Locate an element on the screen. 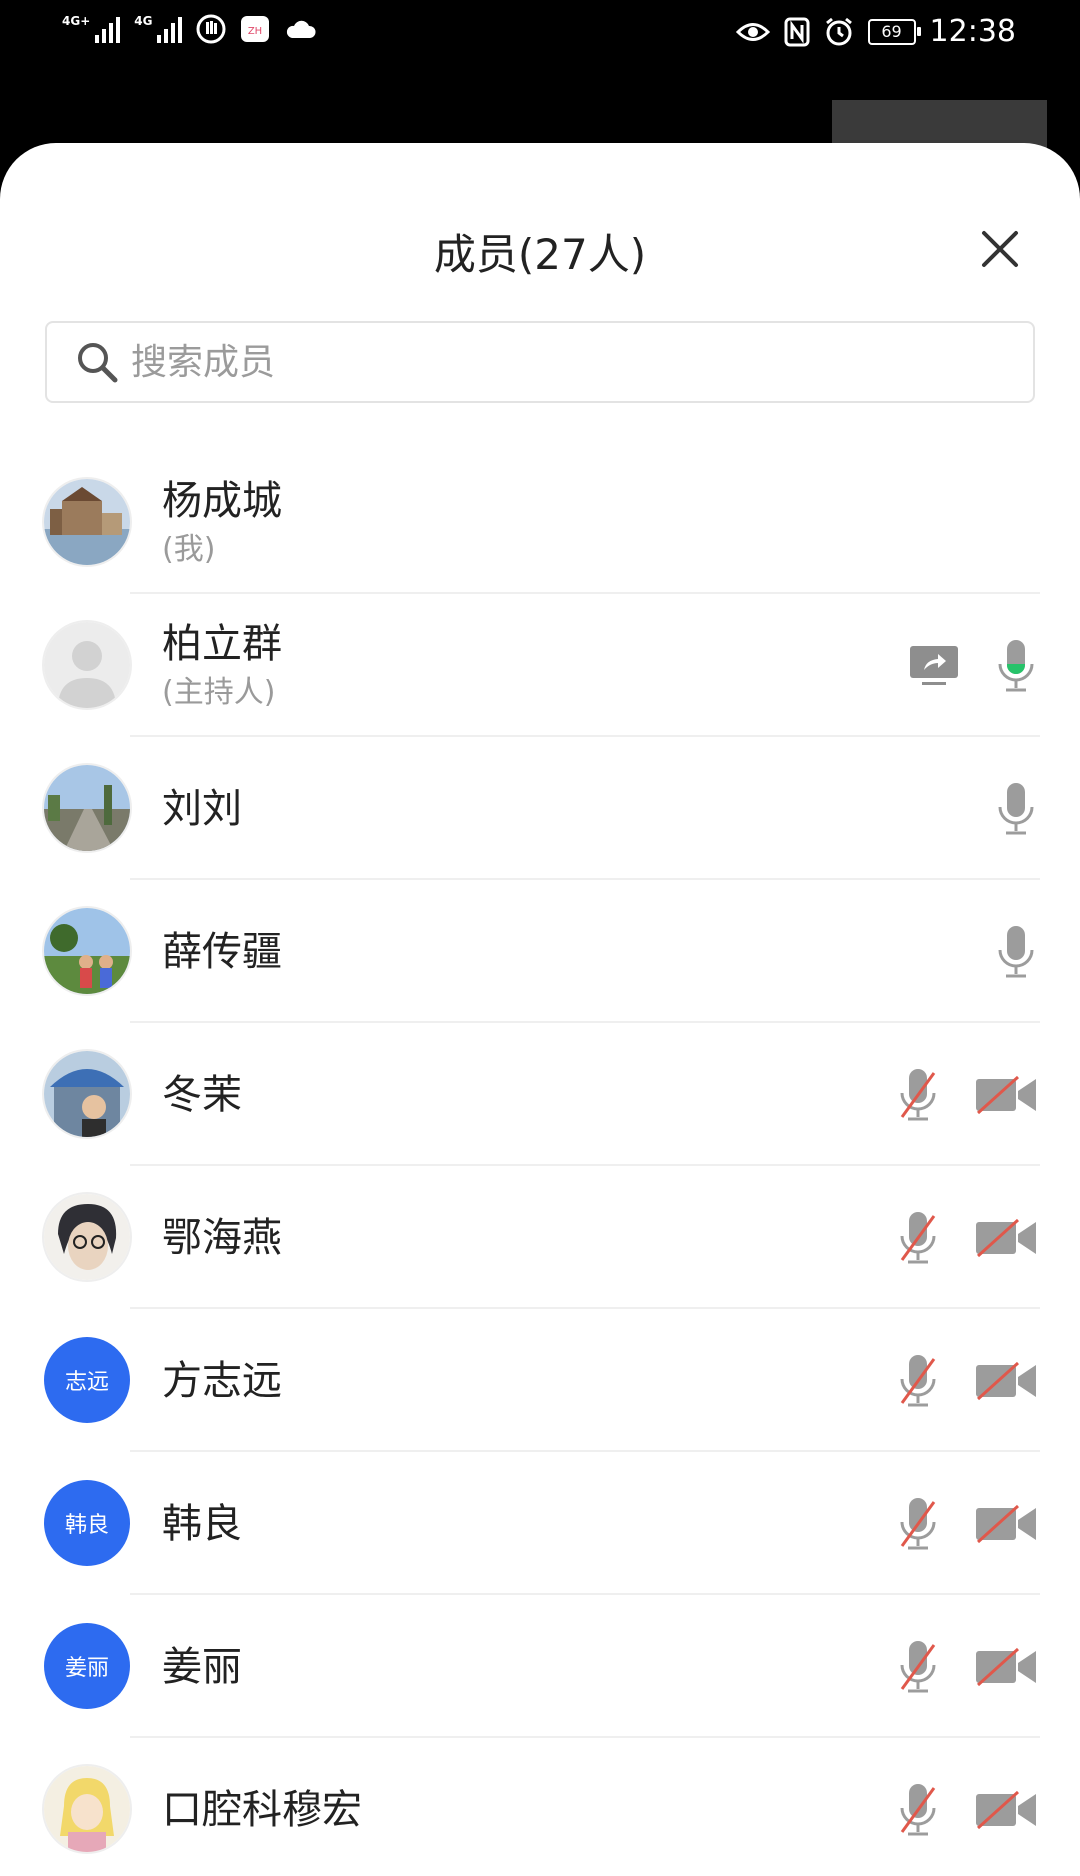  member-row: 鄂海燕 is located at coordinates (540, 1237).